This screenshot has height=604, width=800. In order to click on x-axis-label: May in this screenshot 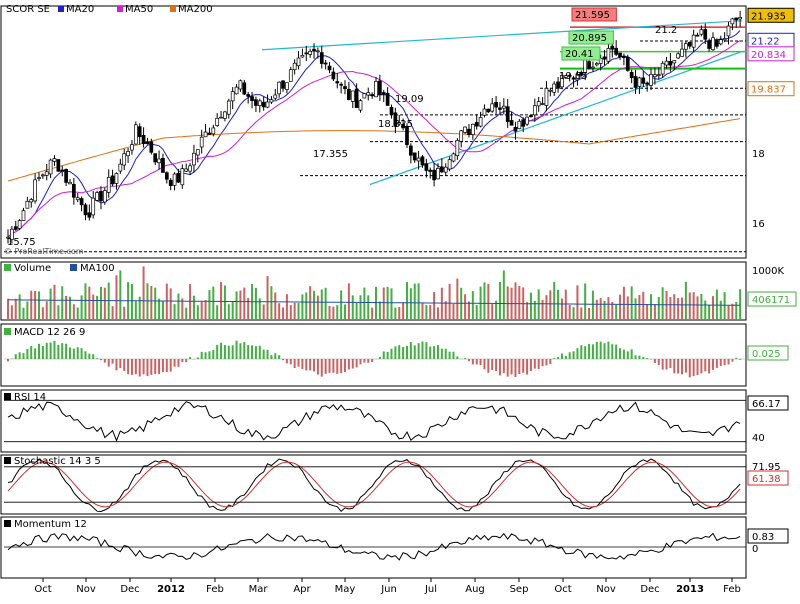, I will do `click(345, 589)`.